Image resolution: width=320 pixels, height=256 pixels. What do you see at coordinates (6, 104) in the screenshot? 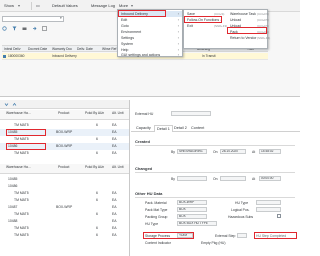
I see `expand-icon` at bounding box center [6, 104].